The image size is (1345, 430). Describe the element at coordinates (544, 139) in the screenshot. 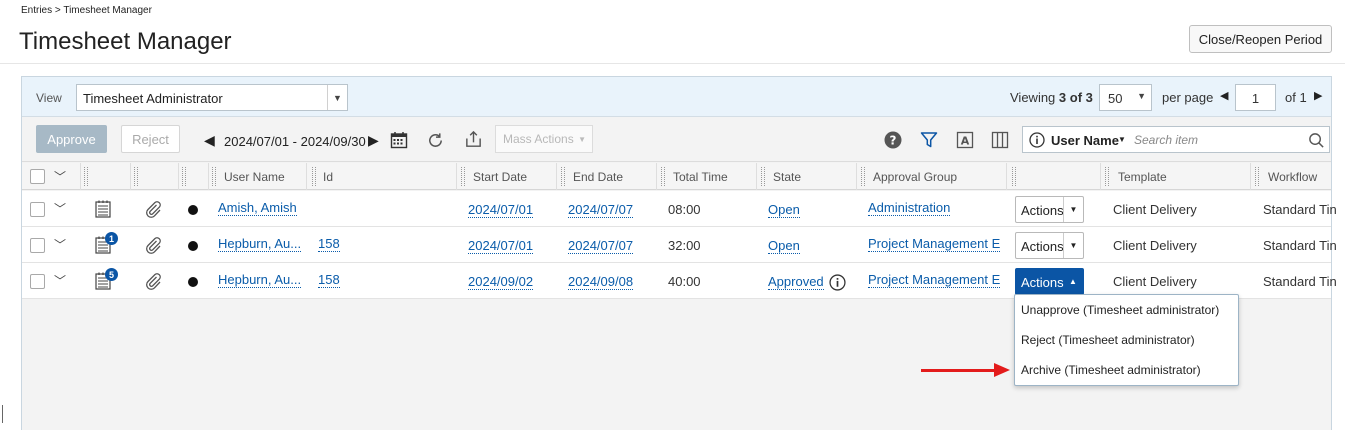

I see `mass-actions-button: Mass Actions ▼` at that location.